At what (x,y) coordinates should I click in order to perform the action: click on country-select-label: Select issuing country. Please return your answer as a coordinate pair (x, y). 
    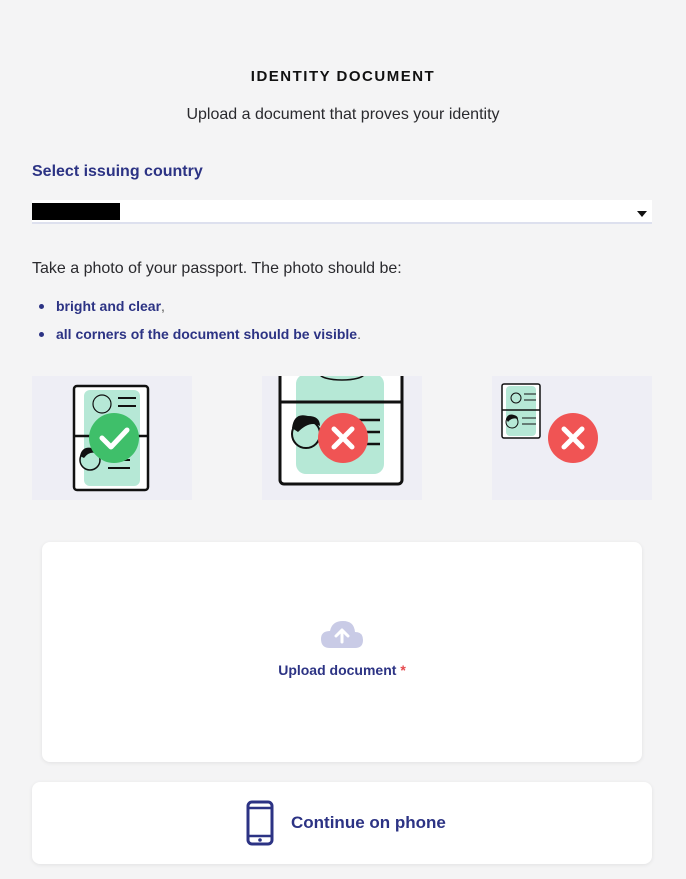
    Looking at the image, I should click on (117, 171).